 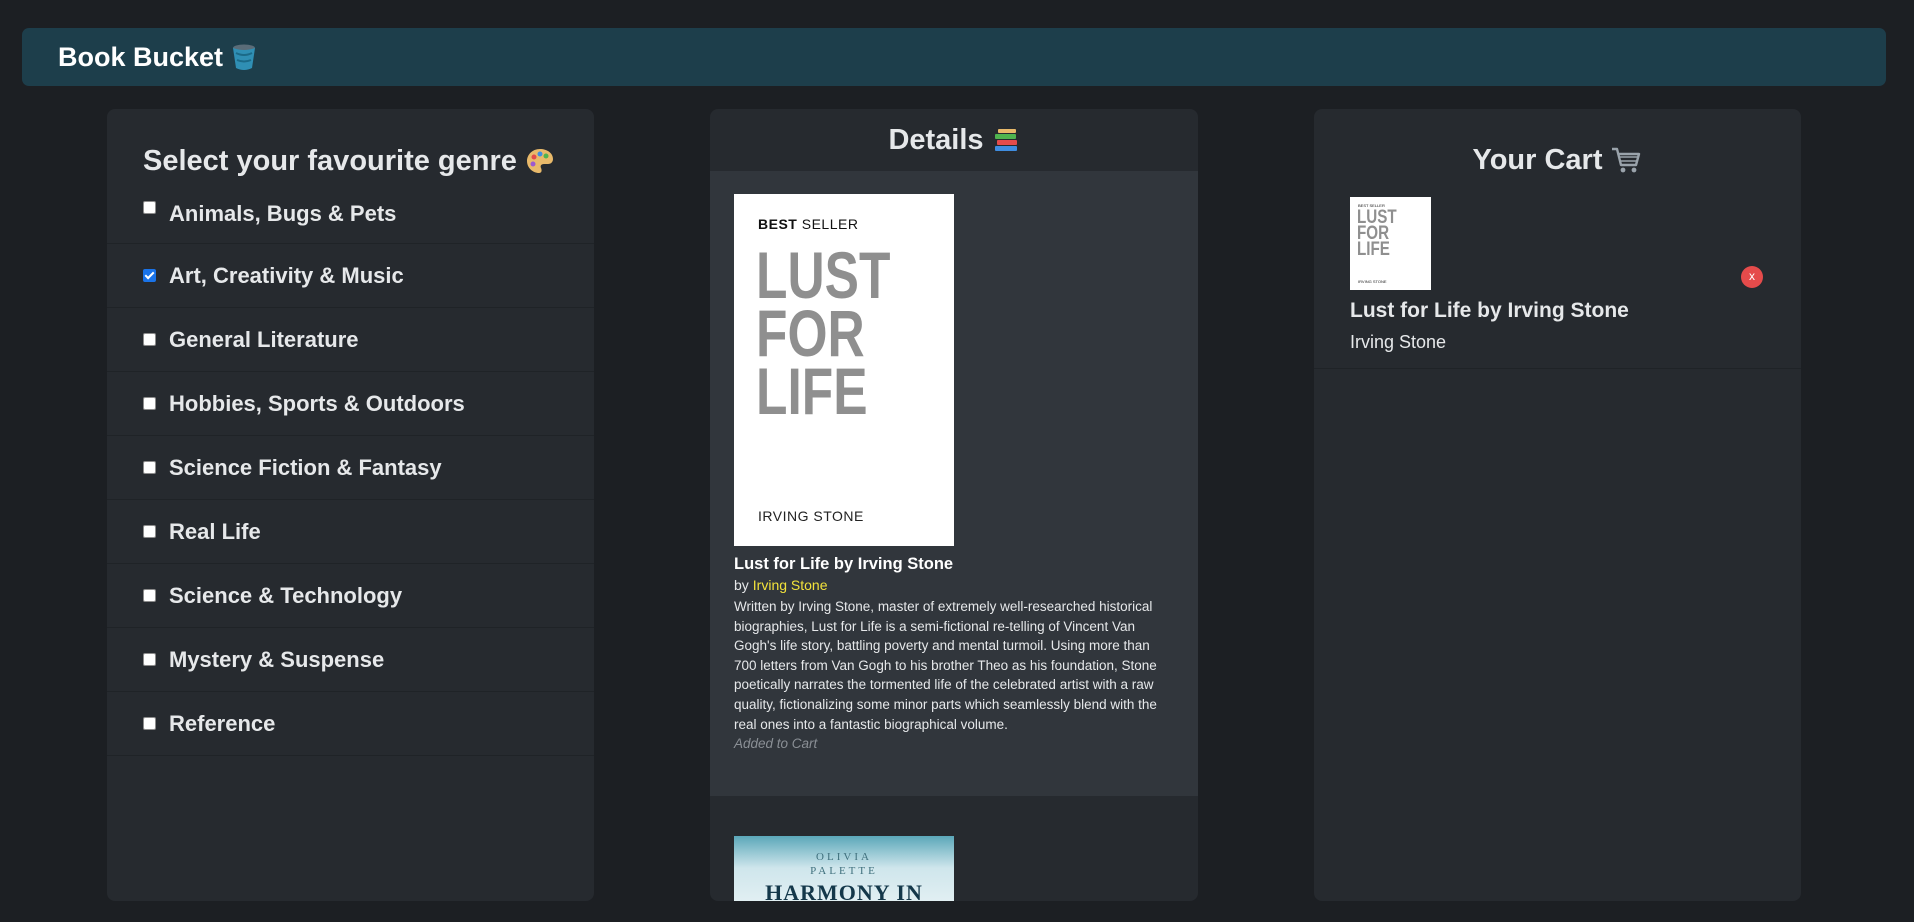 What do you see at coordinates (305, 467) in the screenshot?
I see `genre-label: Science Fiction & Fantasy` at bounding box center [305, 467].